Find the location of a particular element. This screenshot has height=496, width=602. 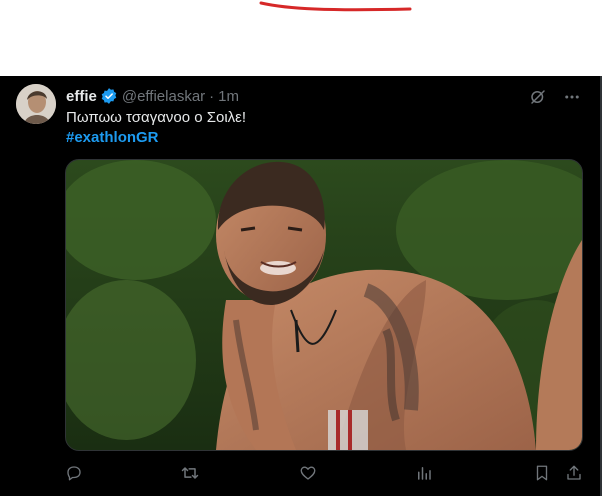

hashtag-link: #exathlonGR is located at coordinates (112, 138).